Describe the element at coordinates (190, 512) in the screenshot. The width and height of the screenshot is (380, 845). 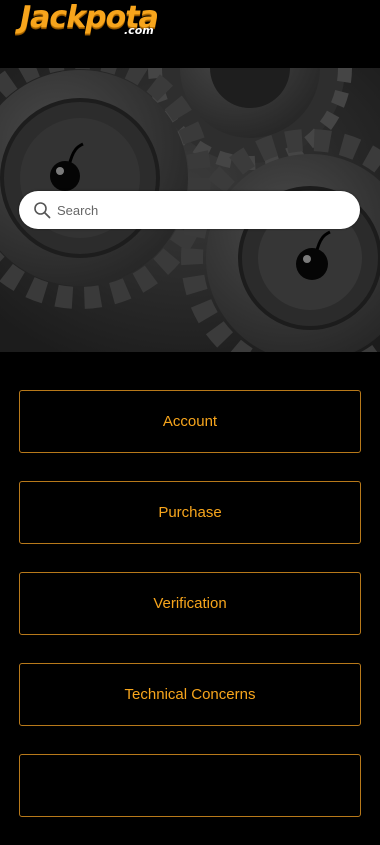
I see `category-purchase-button: Purchase` at that location.